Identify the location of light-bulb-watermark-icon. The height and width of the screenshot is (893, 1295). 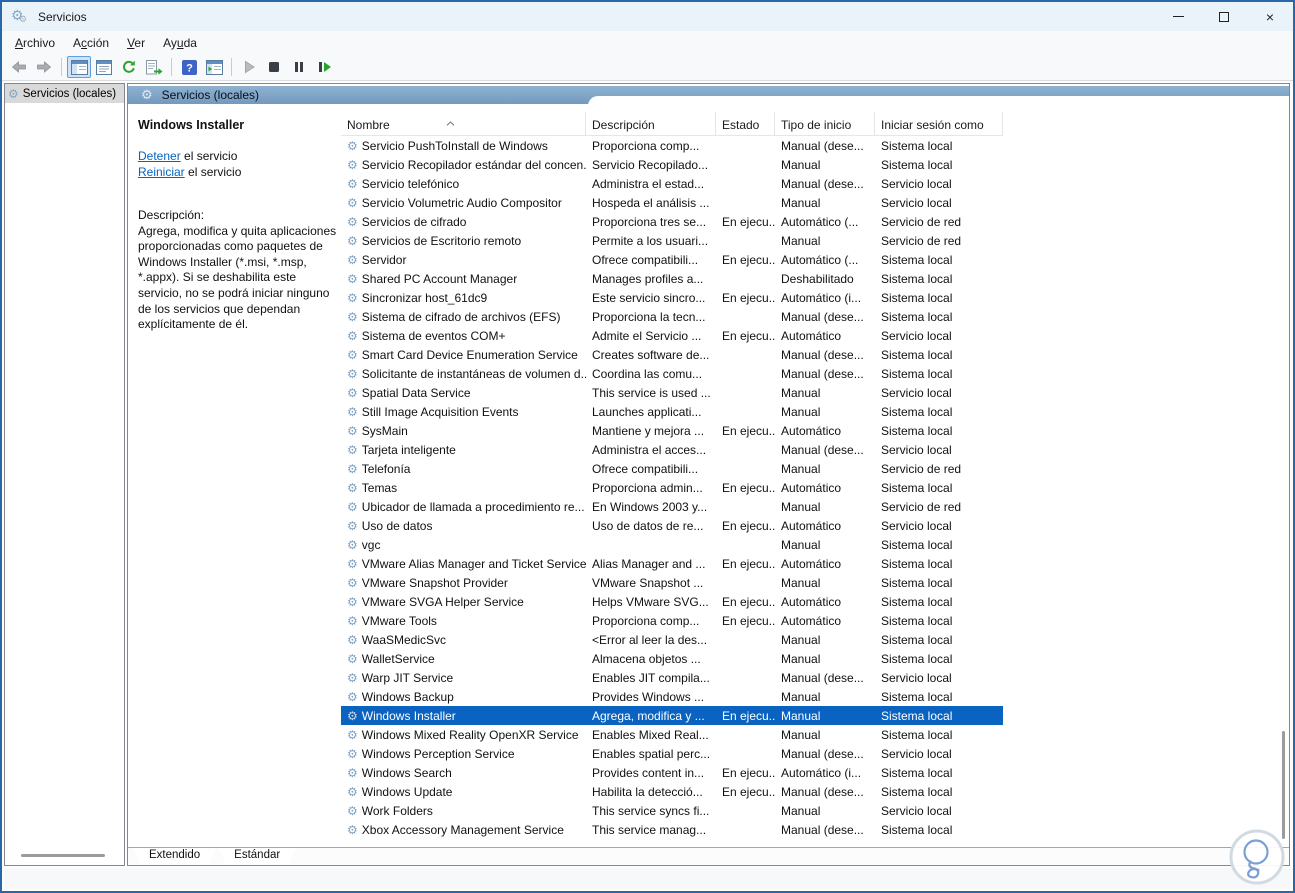
(1257, 857).